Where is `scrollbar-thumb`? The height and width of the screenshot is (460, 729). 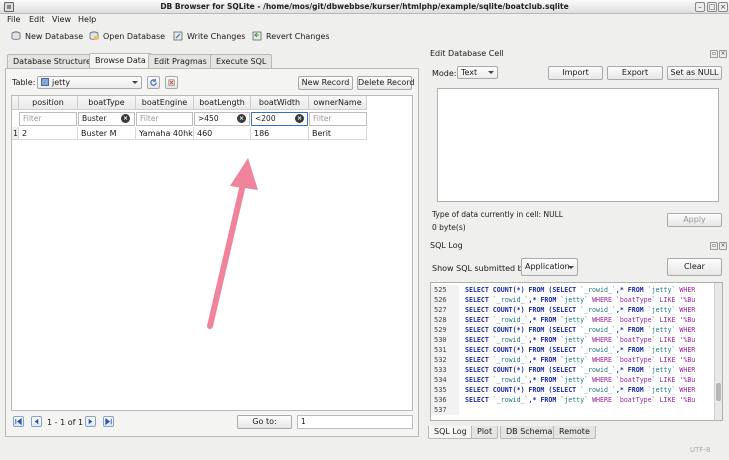 scrollbar-thumb is located at coordinates (718, 392).